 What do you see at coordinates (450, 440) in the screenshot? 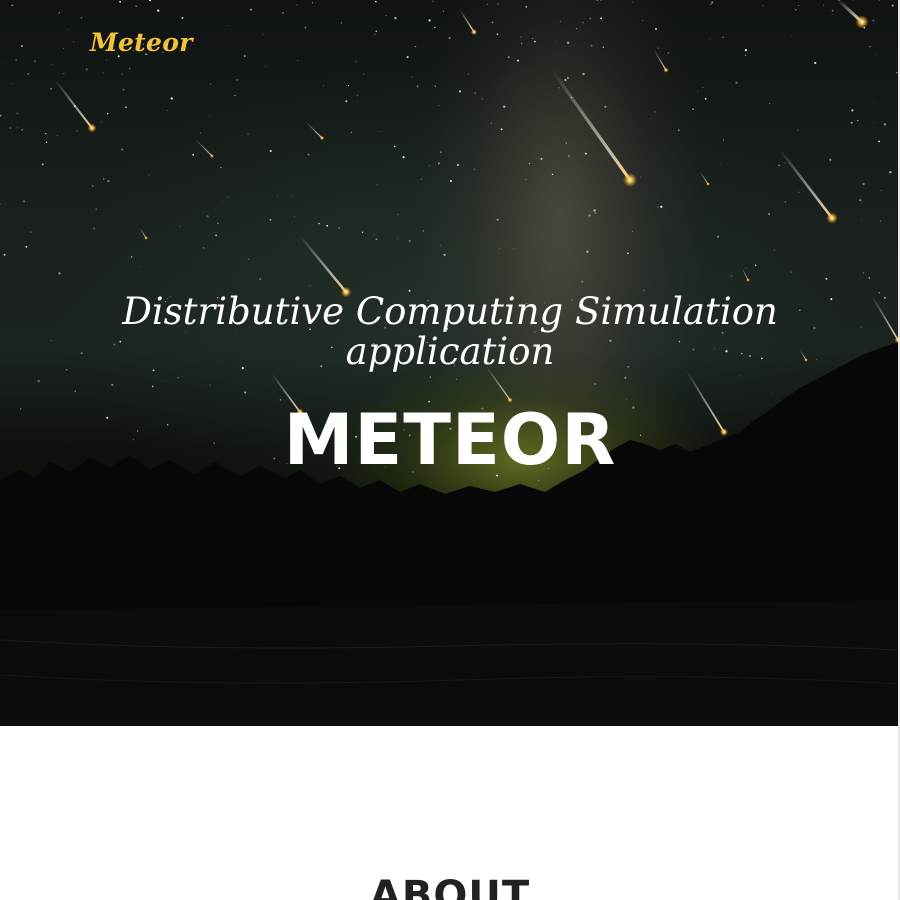
I see `hero-title: METEOR` at bounding box center [450, 440].